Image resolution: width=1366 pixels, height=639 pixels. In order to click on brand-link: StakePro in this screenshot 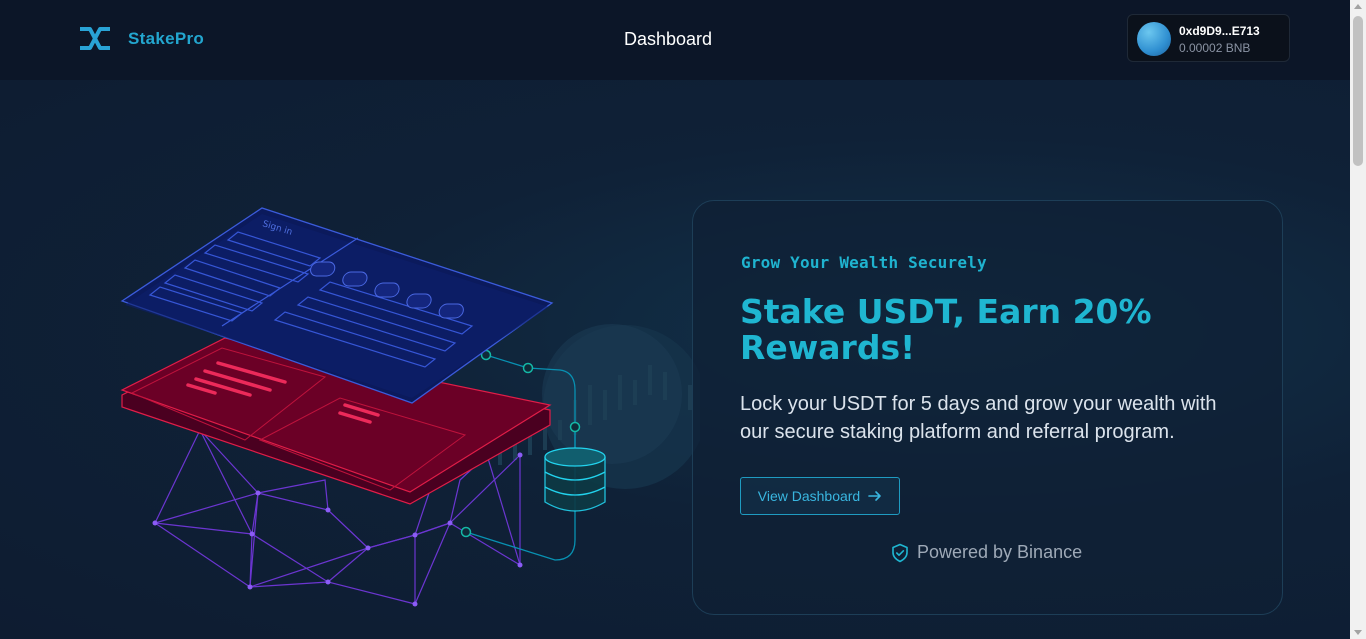, I will do `click(141, 38)`.